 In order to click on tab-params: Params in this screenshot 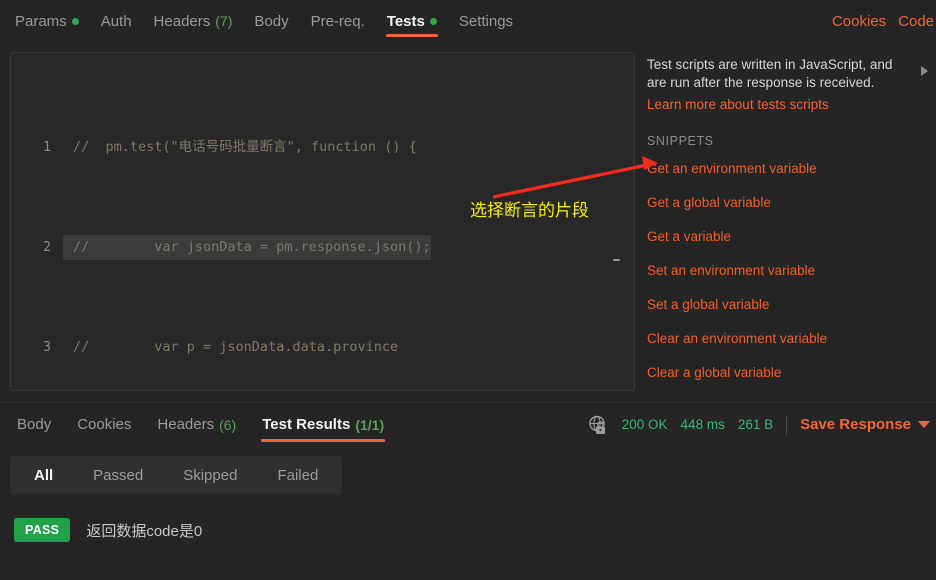, I will do `click(47, 21)`.